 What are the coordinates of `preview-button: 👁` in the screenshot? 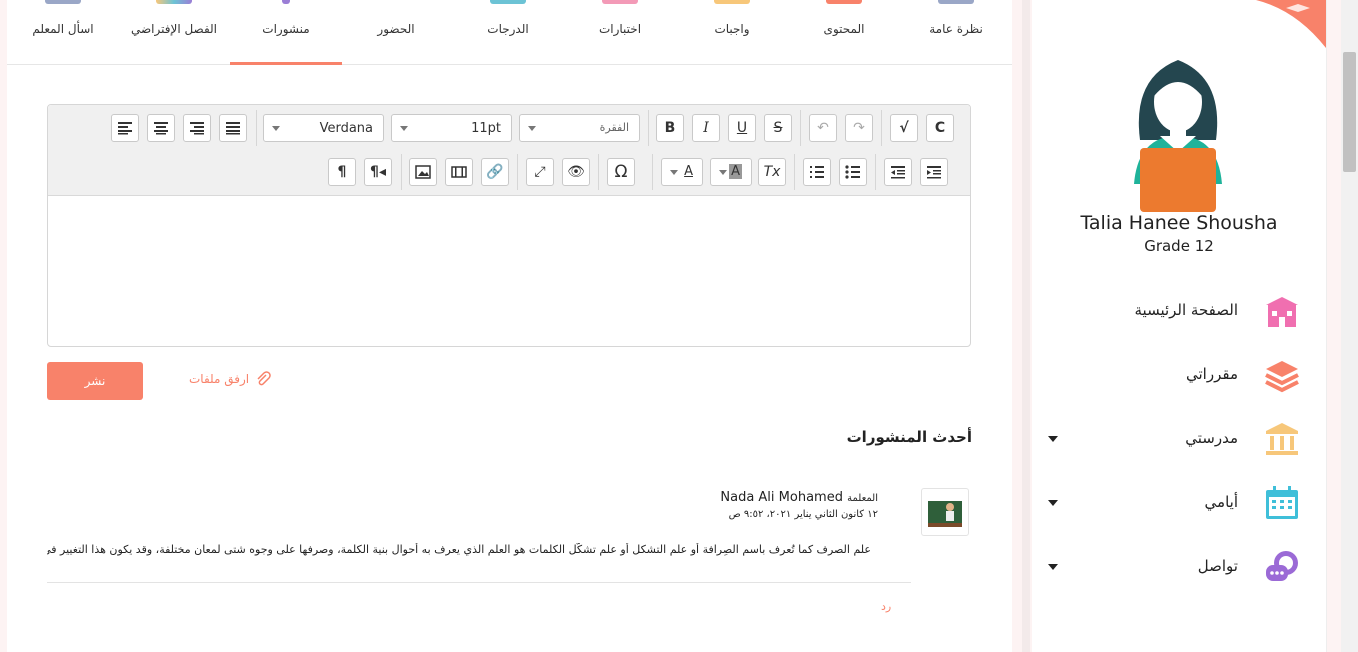 It's located at (576, 172).